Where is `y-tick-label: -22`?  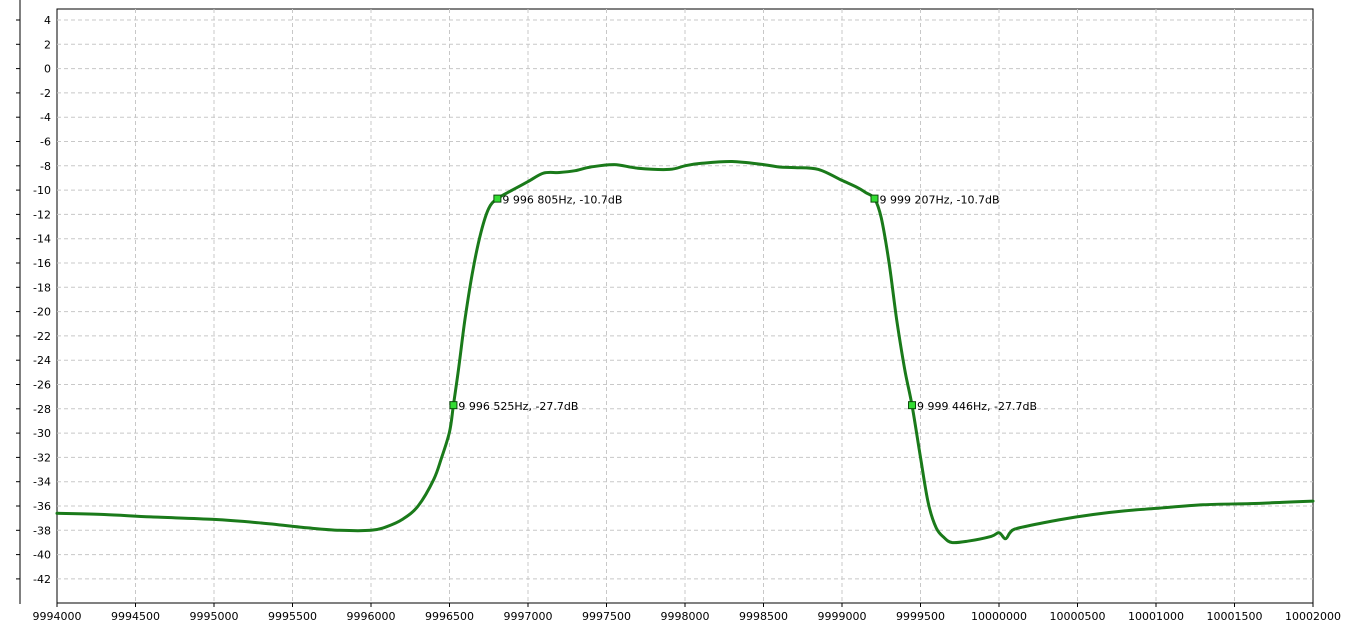
y-tick-label: -22 is located at coordinates (42, 336).